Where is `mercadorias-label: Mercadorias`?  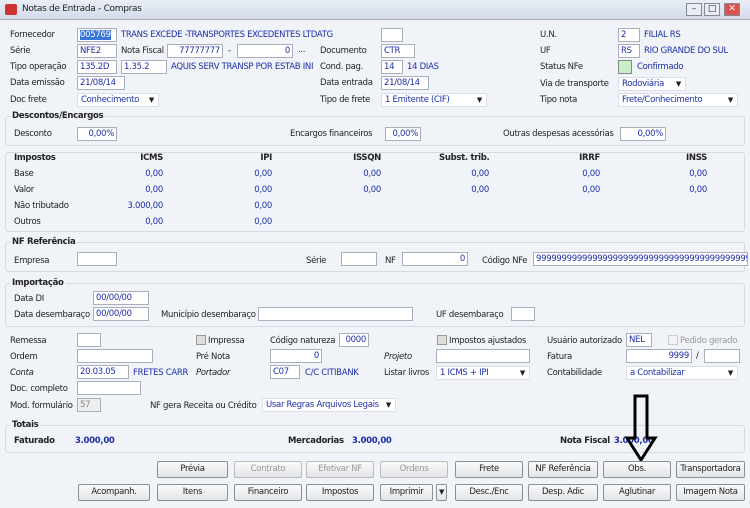
mercadorias-label: Mercadorias is located at coordinates (316, 441).